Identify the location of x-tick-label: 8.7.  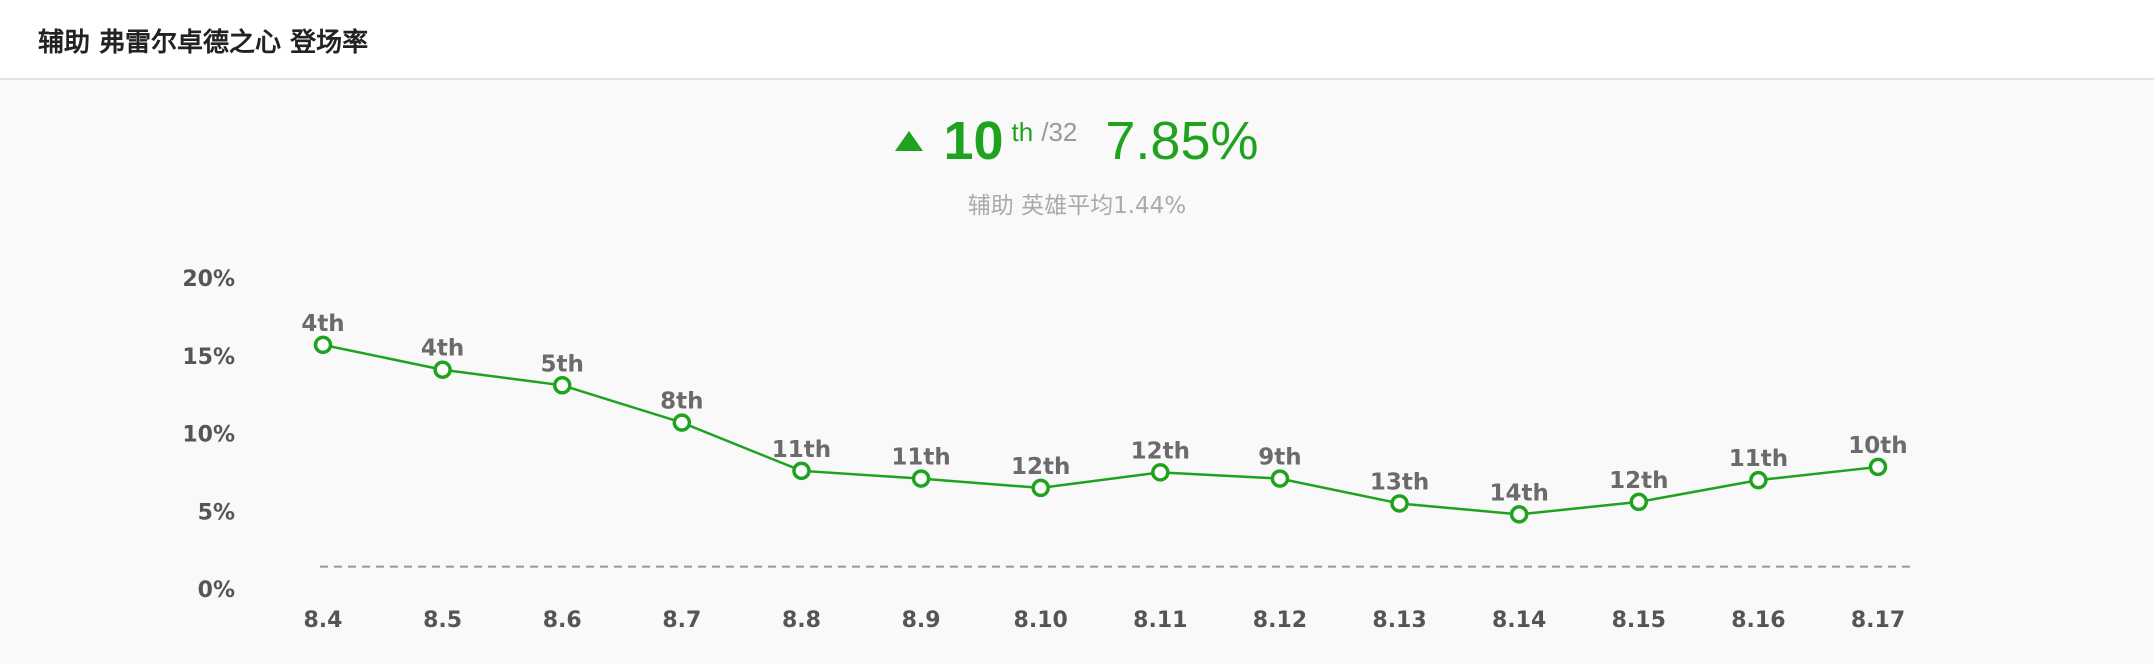
(681, 620).